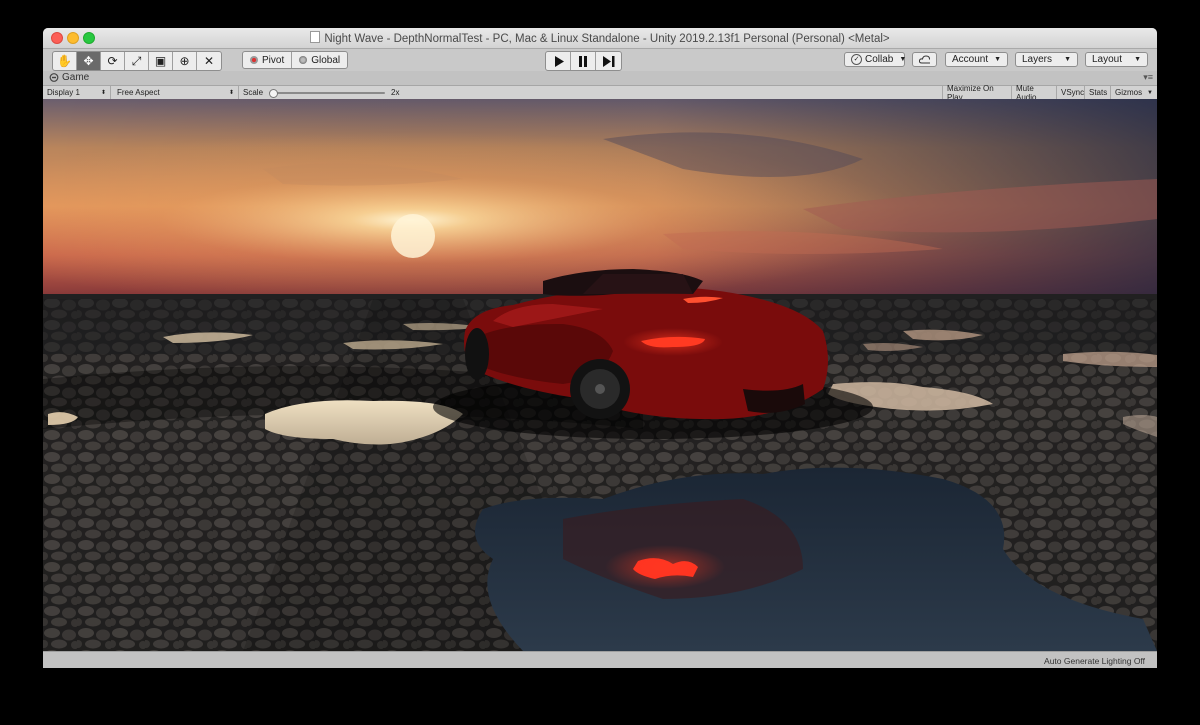  I want to click on game-controller-icon, so click(54, 77).